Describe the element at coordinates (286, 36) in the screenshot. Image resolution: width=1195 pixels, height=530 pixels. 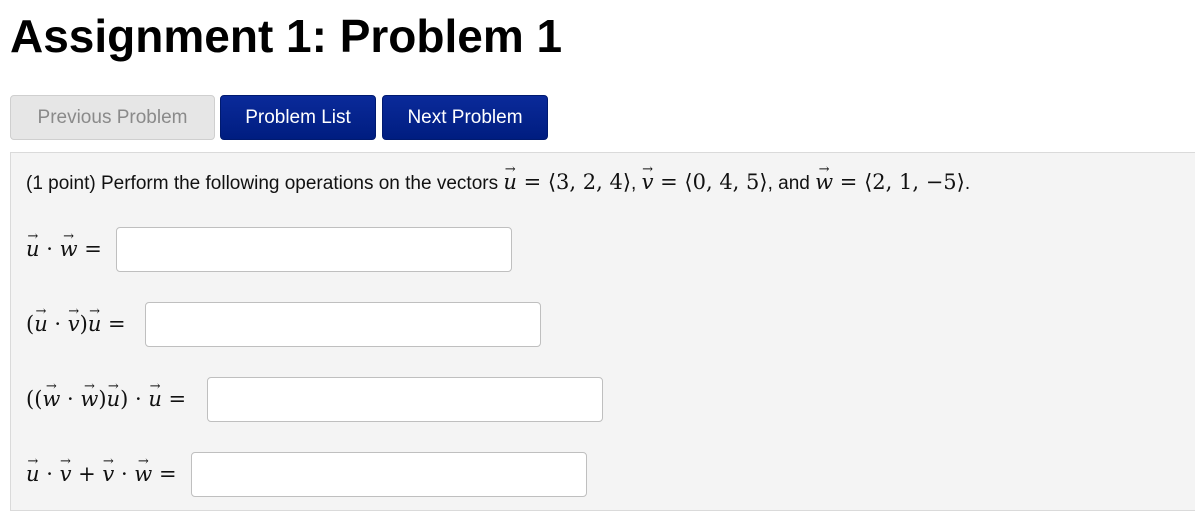
I see `page-title: Assignment 1: Problem 1` at that location.